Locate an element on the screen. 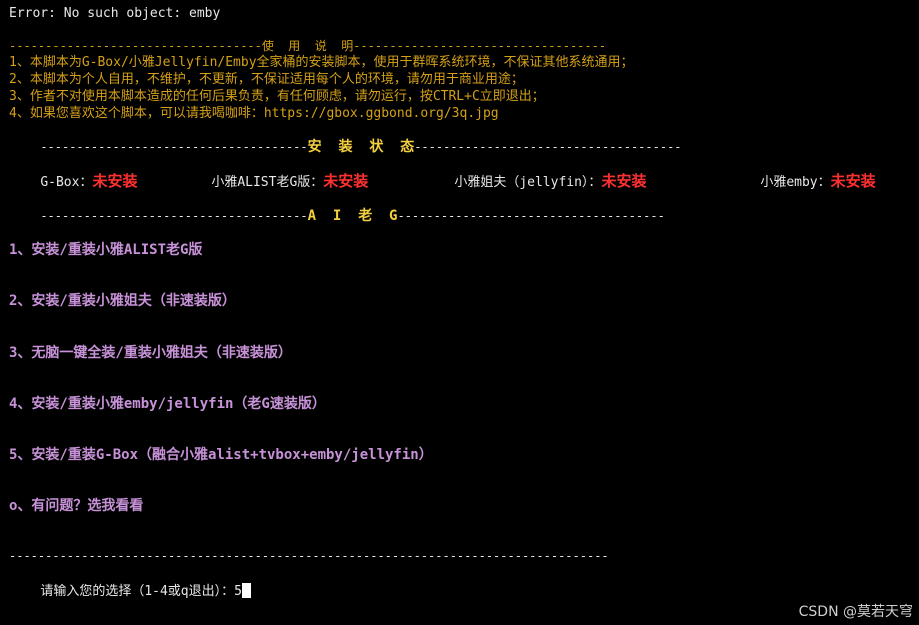 Image resolution: width=919 pixels, height=625 pixels. aig-header-left-rule: ------------------------------------- is located at coordinates (174, 216).